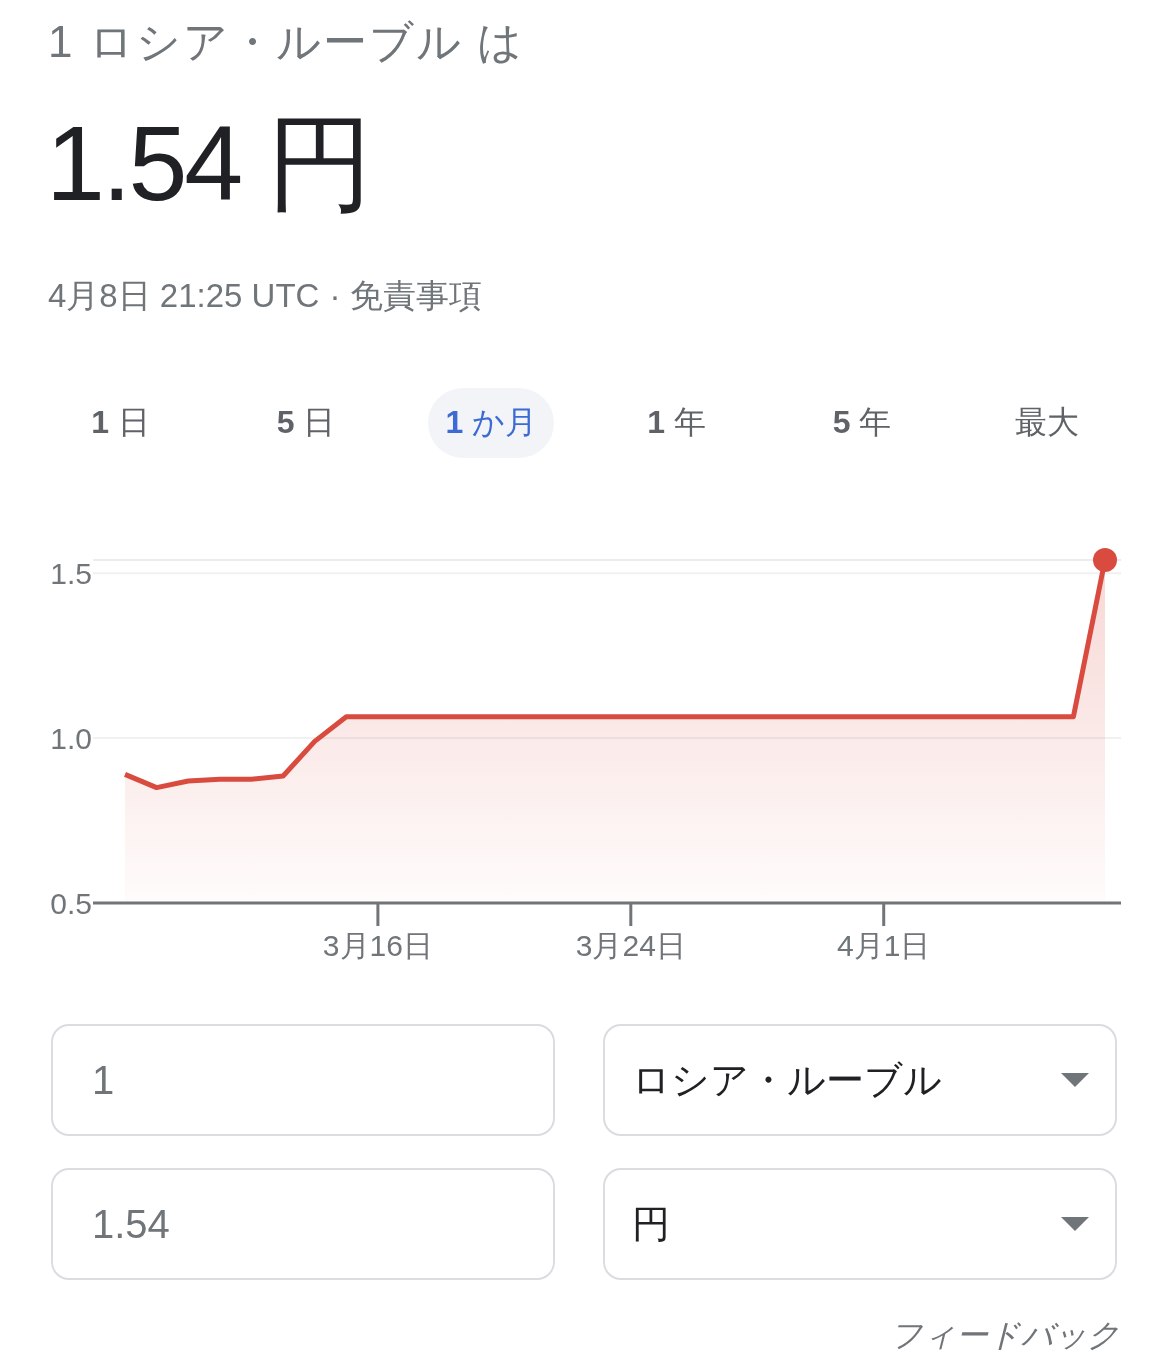 The height and width of the screenshot is (1372, 1168). What do you see at coordinates (630, 945) in the screenshot?
I see `x-axis-label: 3月24日` at bounding box center [630, 945].